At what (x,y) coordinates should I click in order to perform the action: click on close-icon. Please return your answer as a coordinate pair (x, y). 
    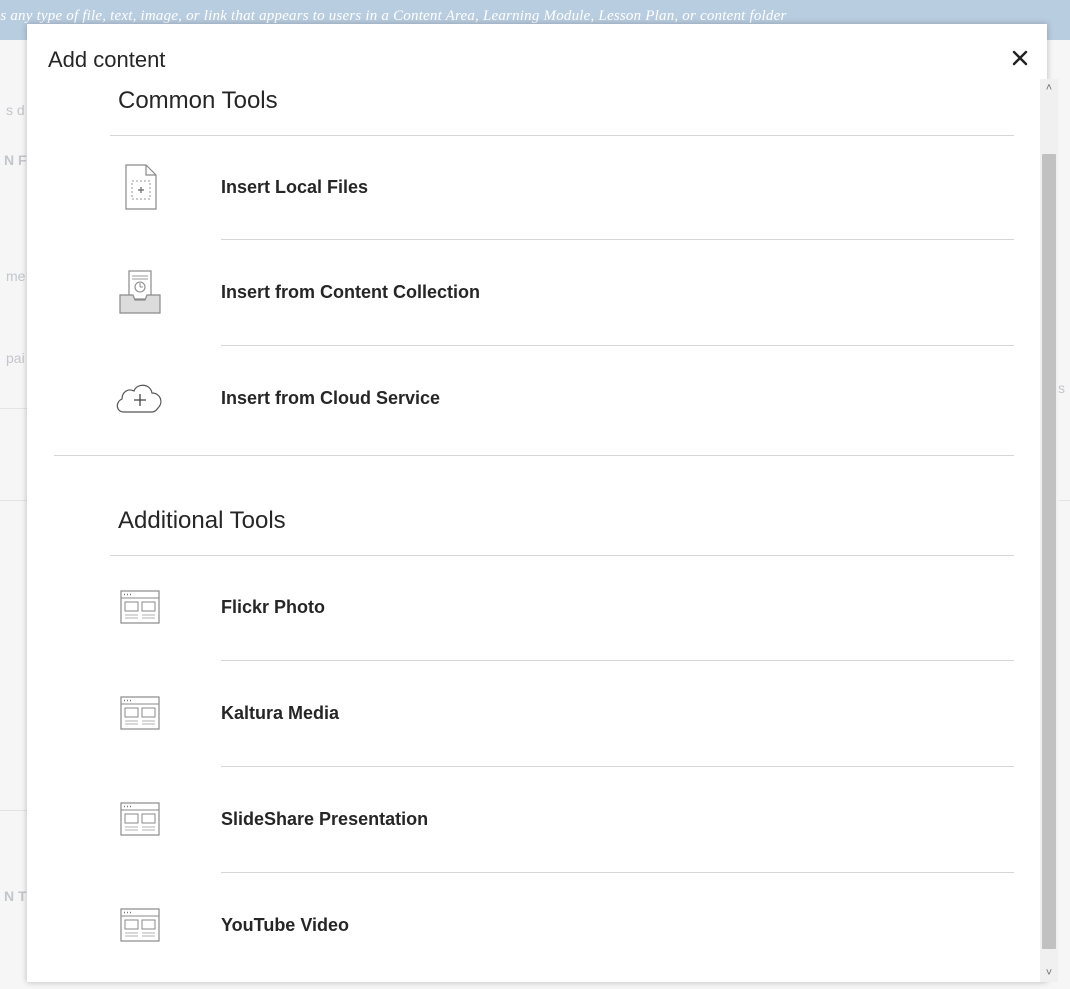
    Looking at the image, I should click on (1020, 58).